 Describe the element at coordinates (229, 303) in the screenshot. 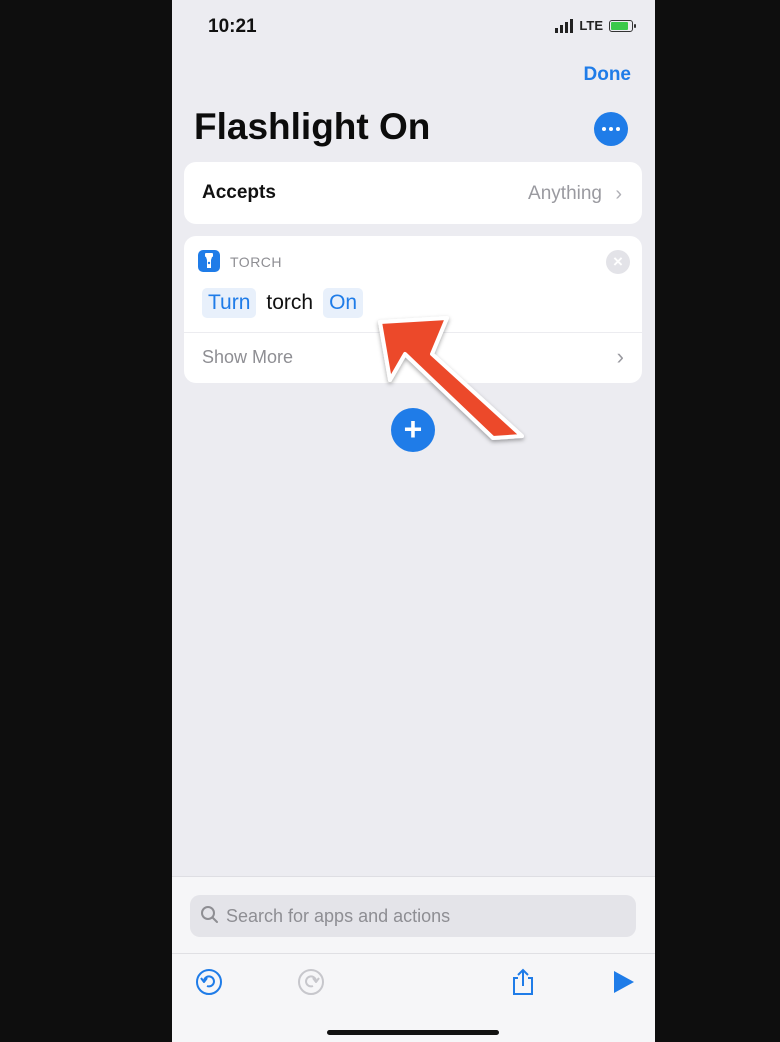

I see `turn-parameter: Turn` at that location.